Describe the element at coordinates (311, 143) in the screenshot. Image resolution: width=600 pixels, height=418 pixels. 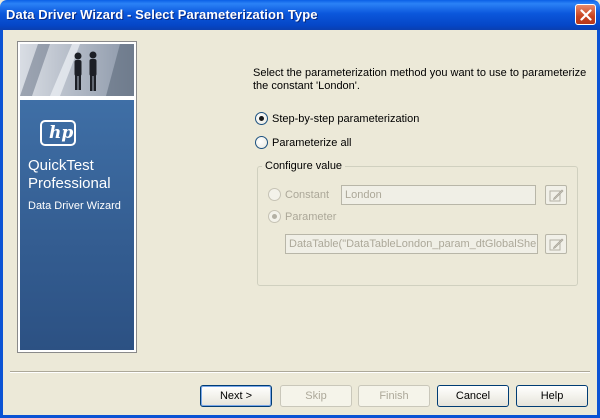
I see `parameterize-all-label: Parameterize all` at that location.